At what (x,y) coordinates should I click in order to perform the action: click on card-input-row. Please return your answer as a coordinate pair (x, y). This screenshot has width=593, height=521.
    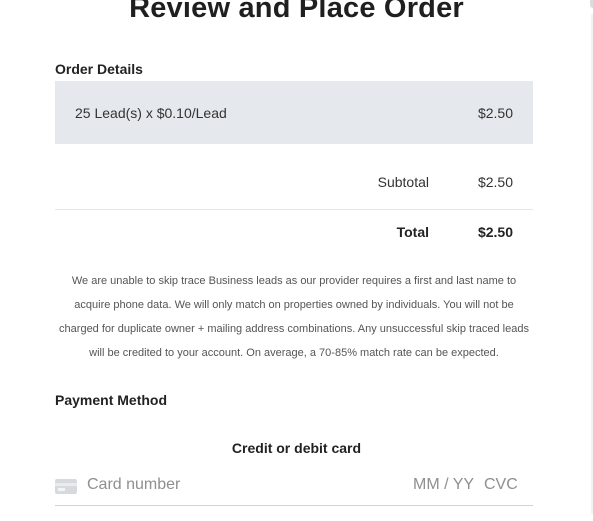
    Looking at the image, I should click on (294, 488).